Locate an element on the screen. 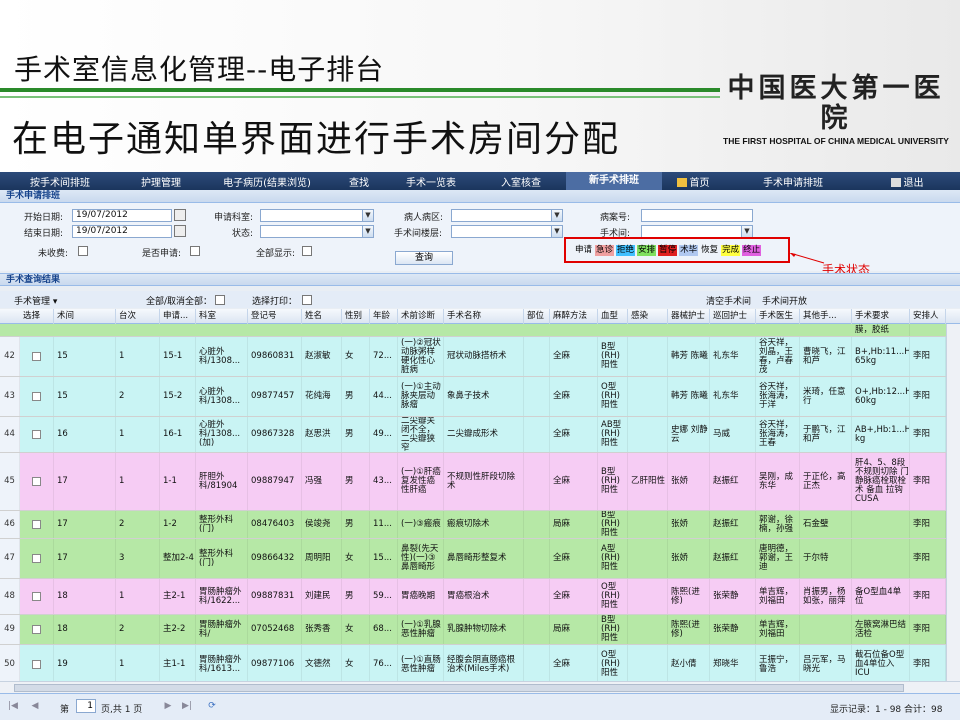 The image size is (960, 720). column-header: 性别 is located at coordinates (356, 316).